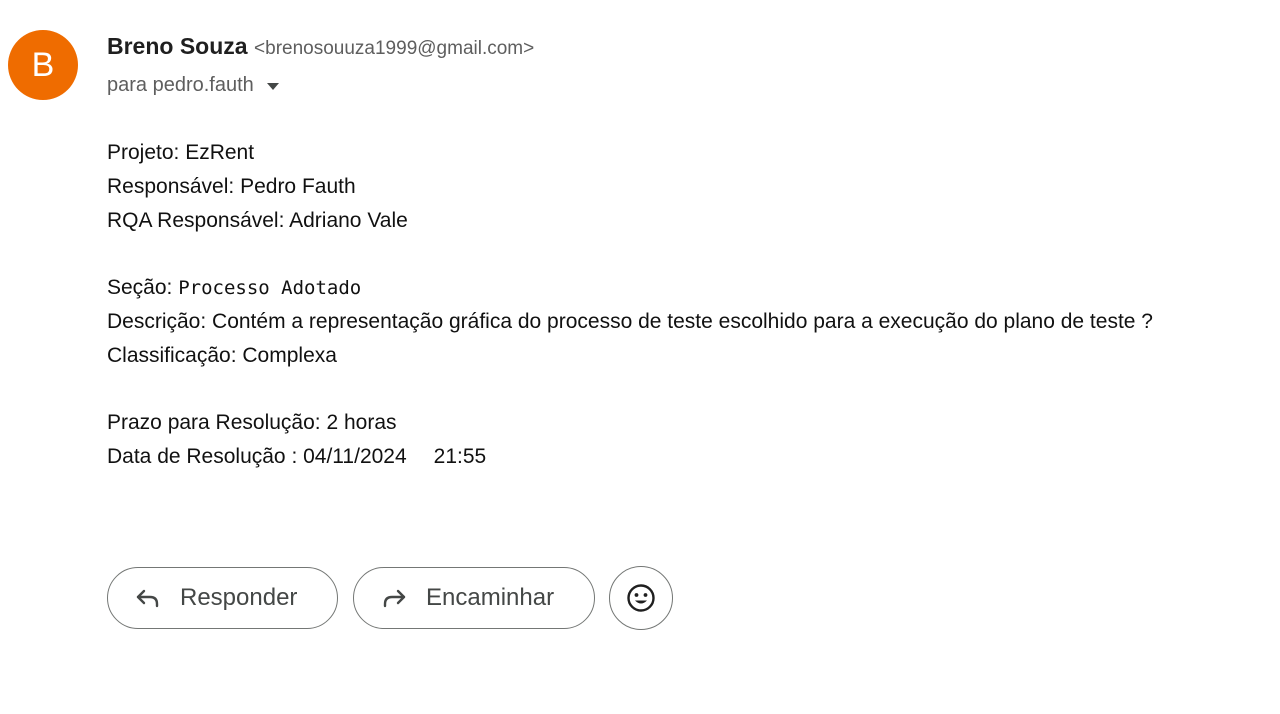 The height and width of the screenshot is (714, 1280). I want to click on forward-button: Encaminhar, so click(474, 598).